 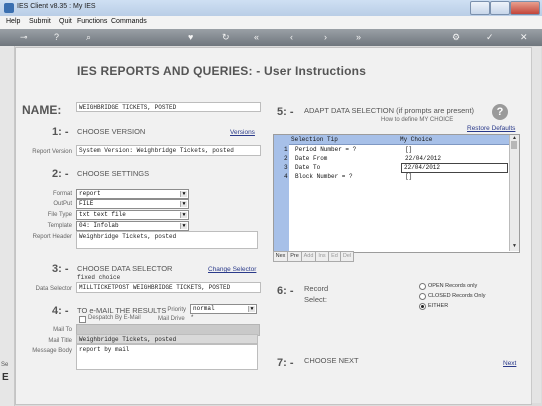 I want to click on menu-functions: Functions, so click(x=92, y=21).